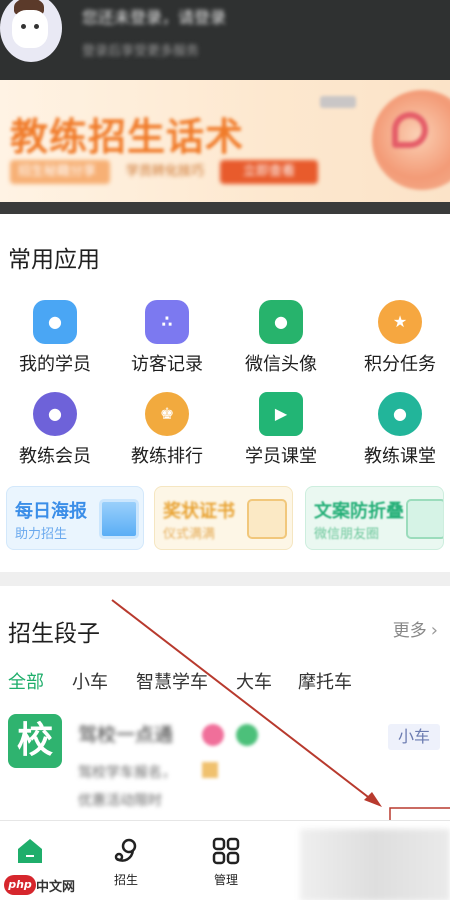 This screenshot has width=450, height=900. What do you see at coordinates (55, 322) in the screenshot?
I see `student-icon: ●` at bounding box center [55, 322].